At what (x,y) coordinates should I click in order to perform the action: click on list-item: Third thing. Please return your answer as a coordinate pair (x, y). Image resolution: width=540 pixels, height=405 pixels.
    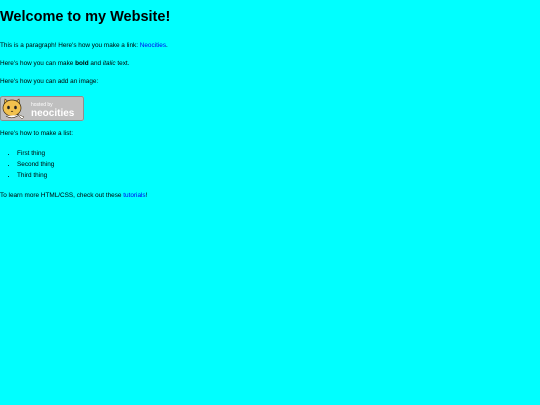
    Looking at the image, I should click on (278, 175).